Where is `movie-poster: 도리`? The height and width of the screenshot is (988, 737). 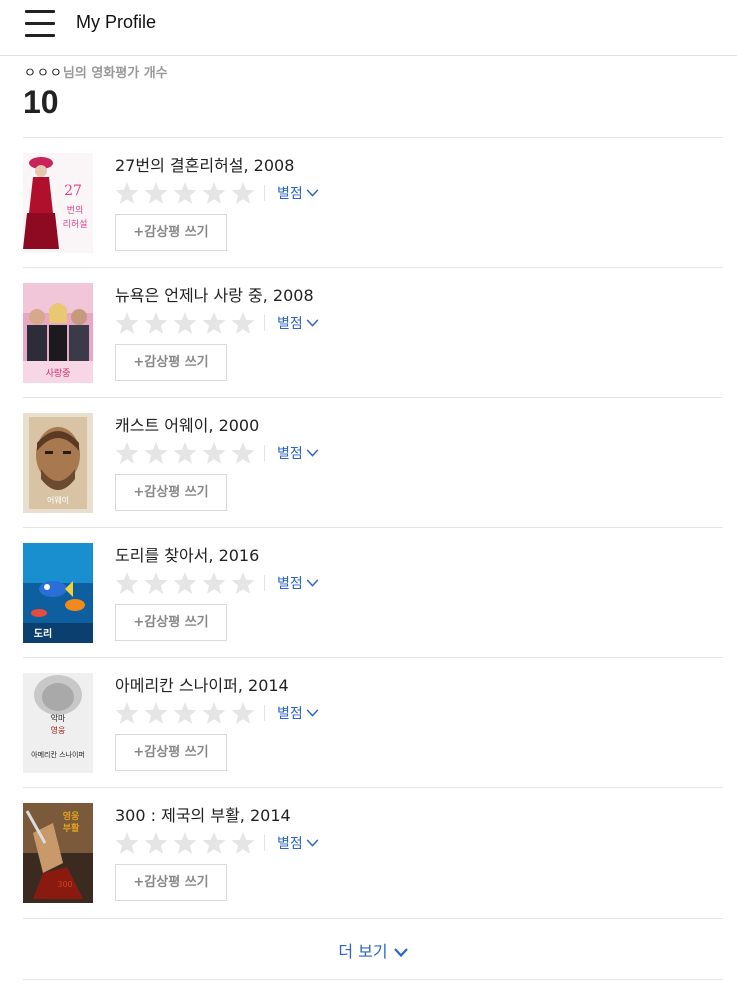
movie-poster: 도리 is located at coordinates (58, 593).